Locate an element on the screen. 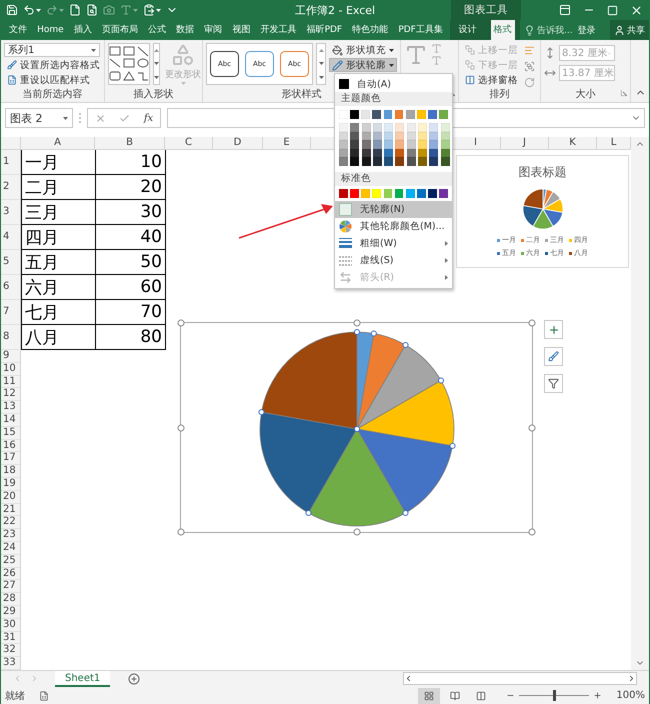 The width and height of the screenshot is (650, 704). row-header: 16 is located at coordinates (10, 446).